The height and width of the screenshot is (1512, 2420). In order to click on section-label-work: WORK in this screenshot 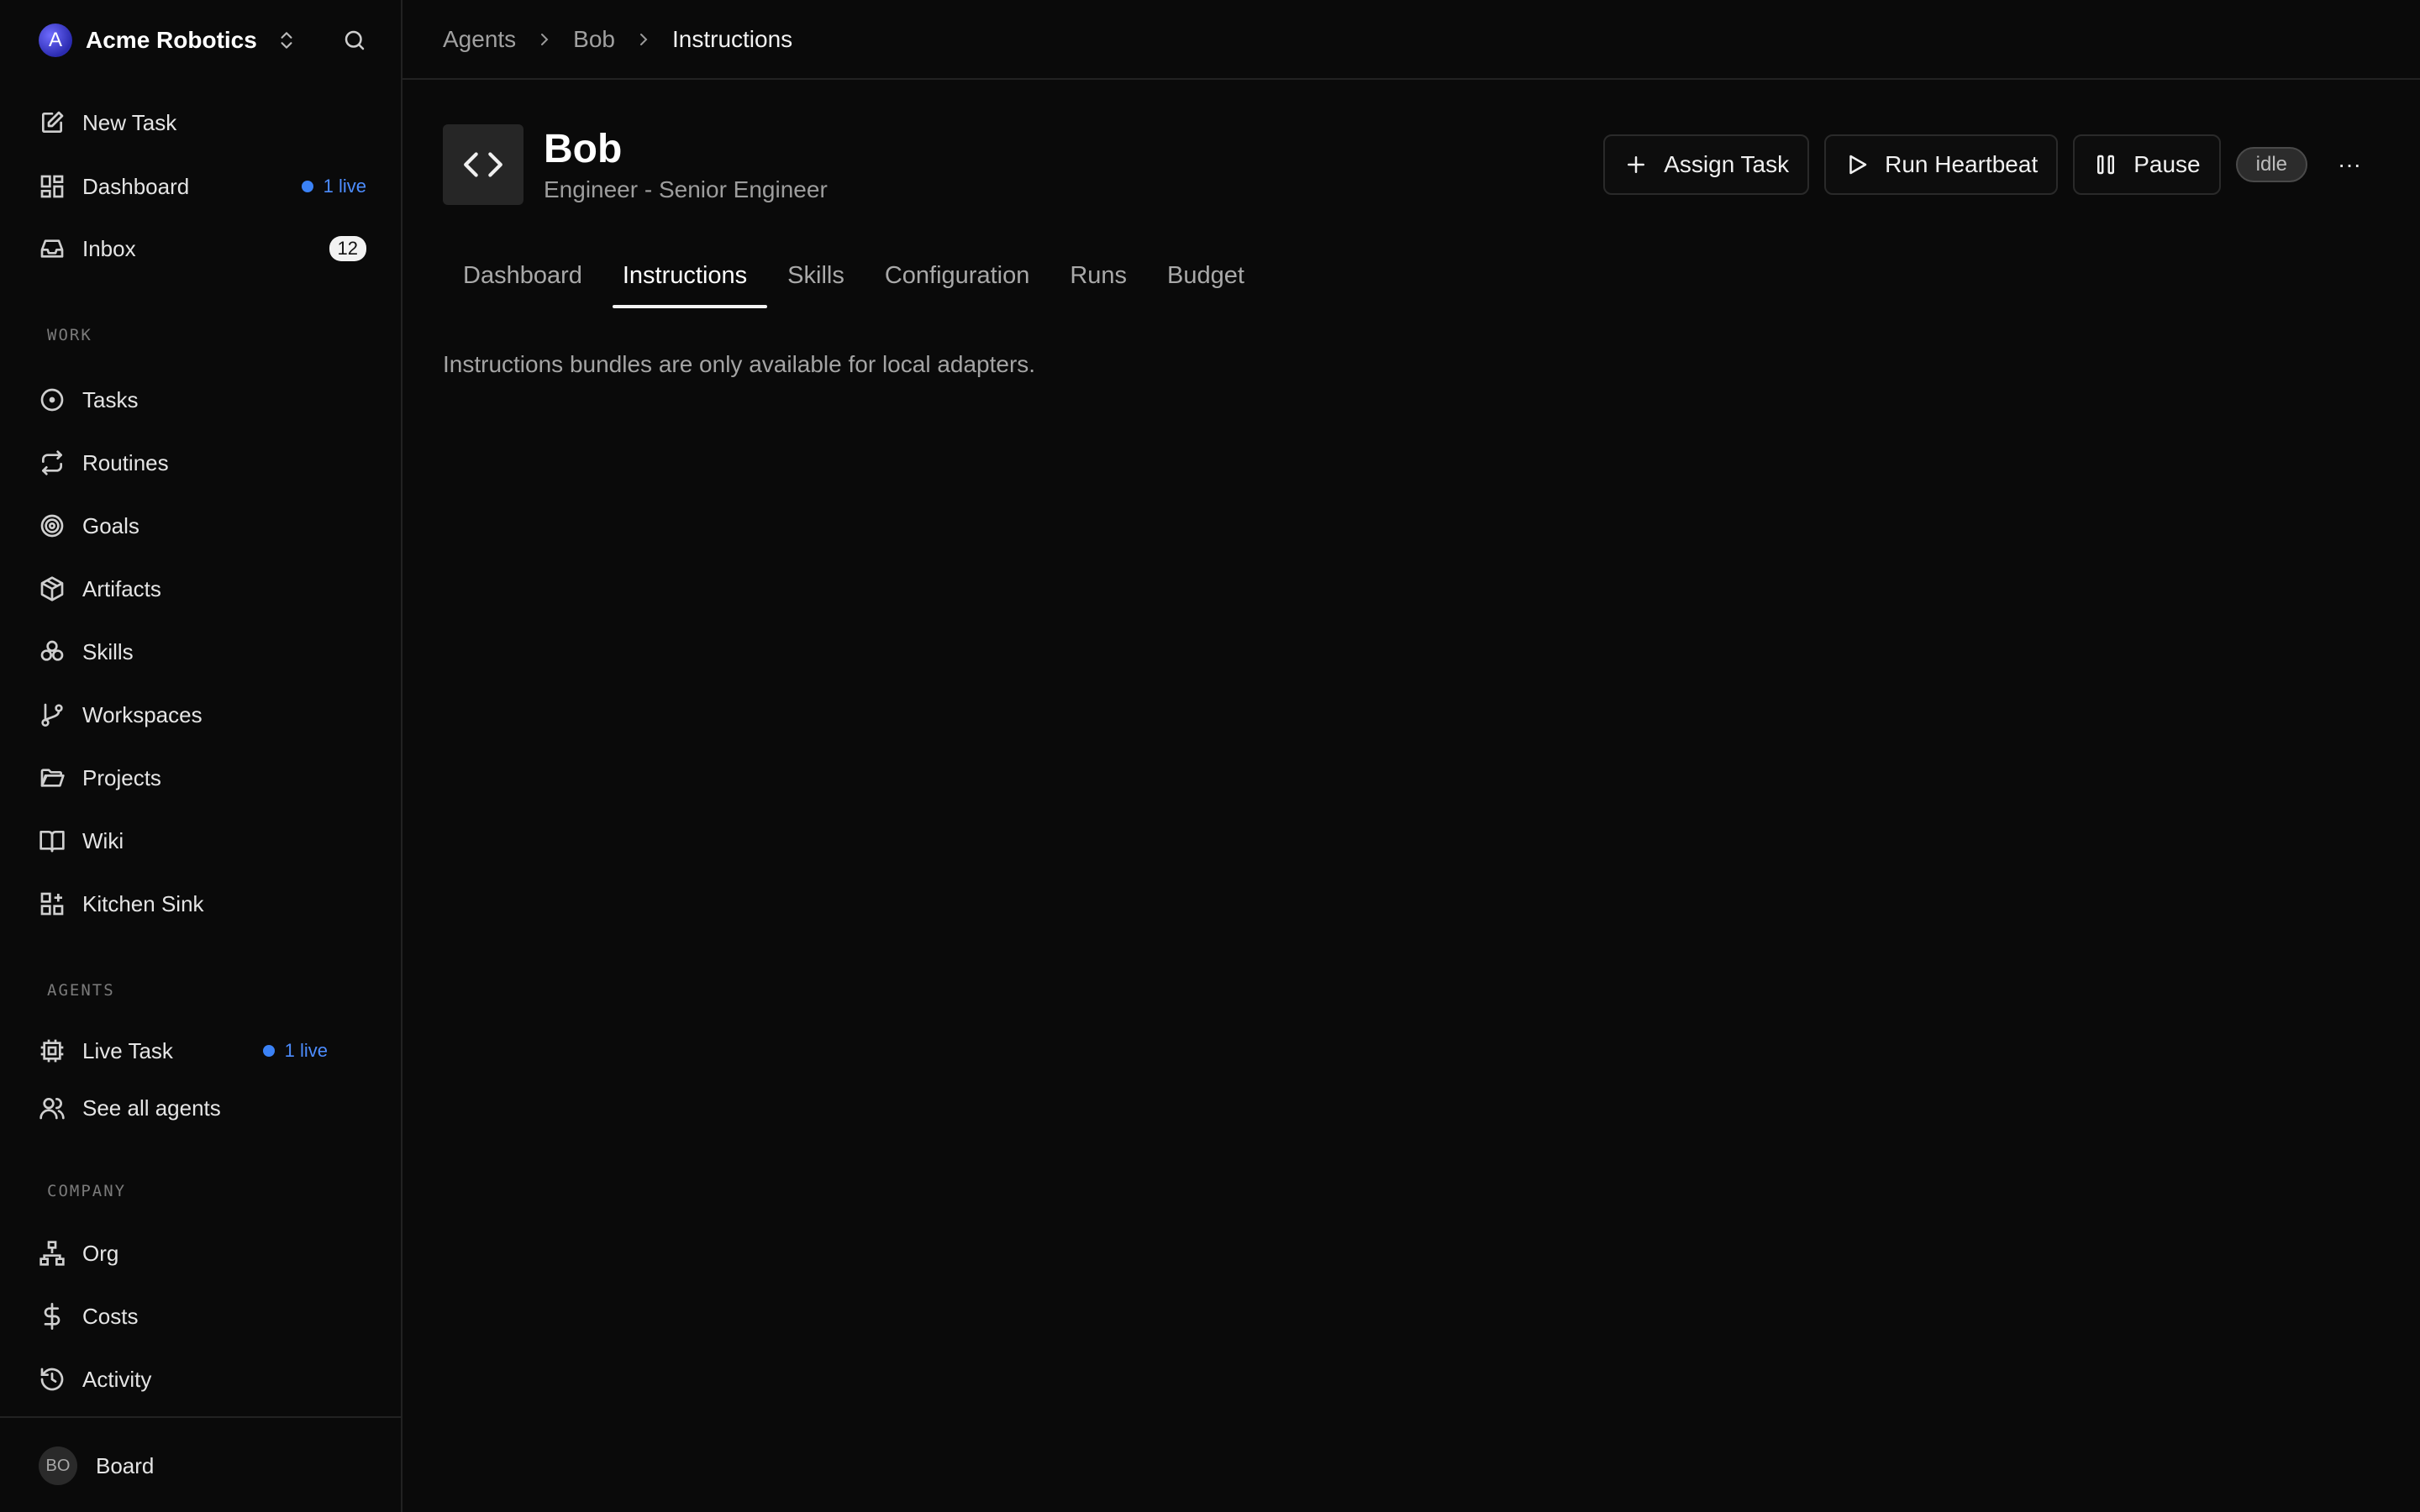, I will do `click(69, 335)`.